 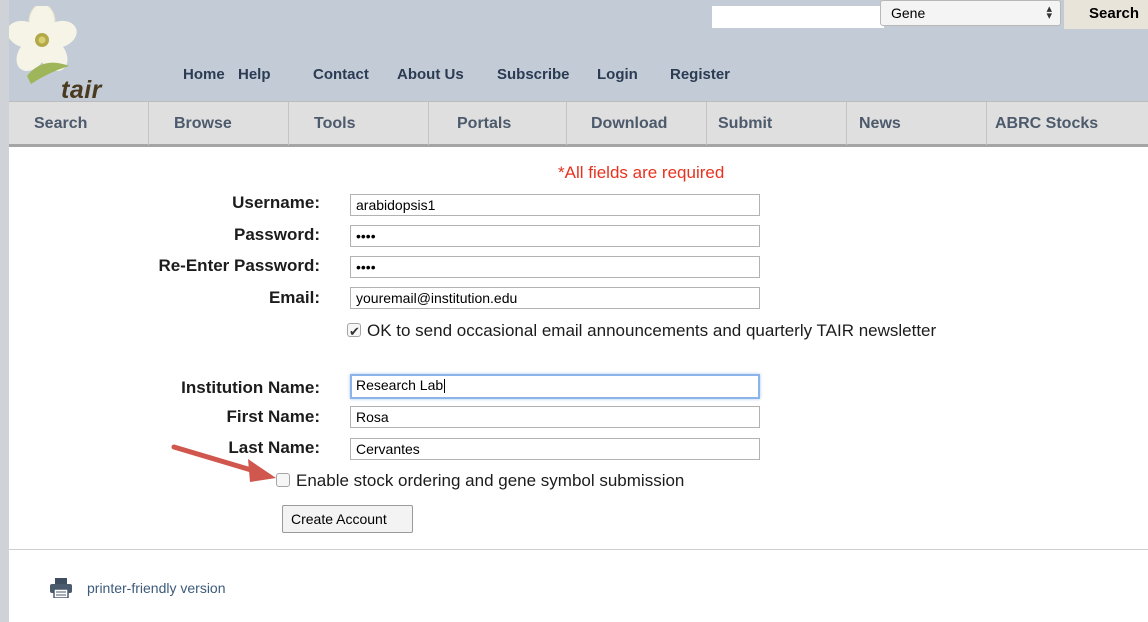 I want to click on nav-browse: Browse, so click(x=219, y=123).